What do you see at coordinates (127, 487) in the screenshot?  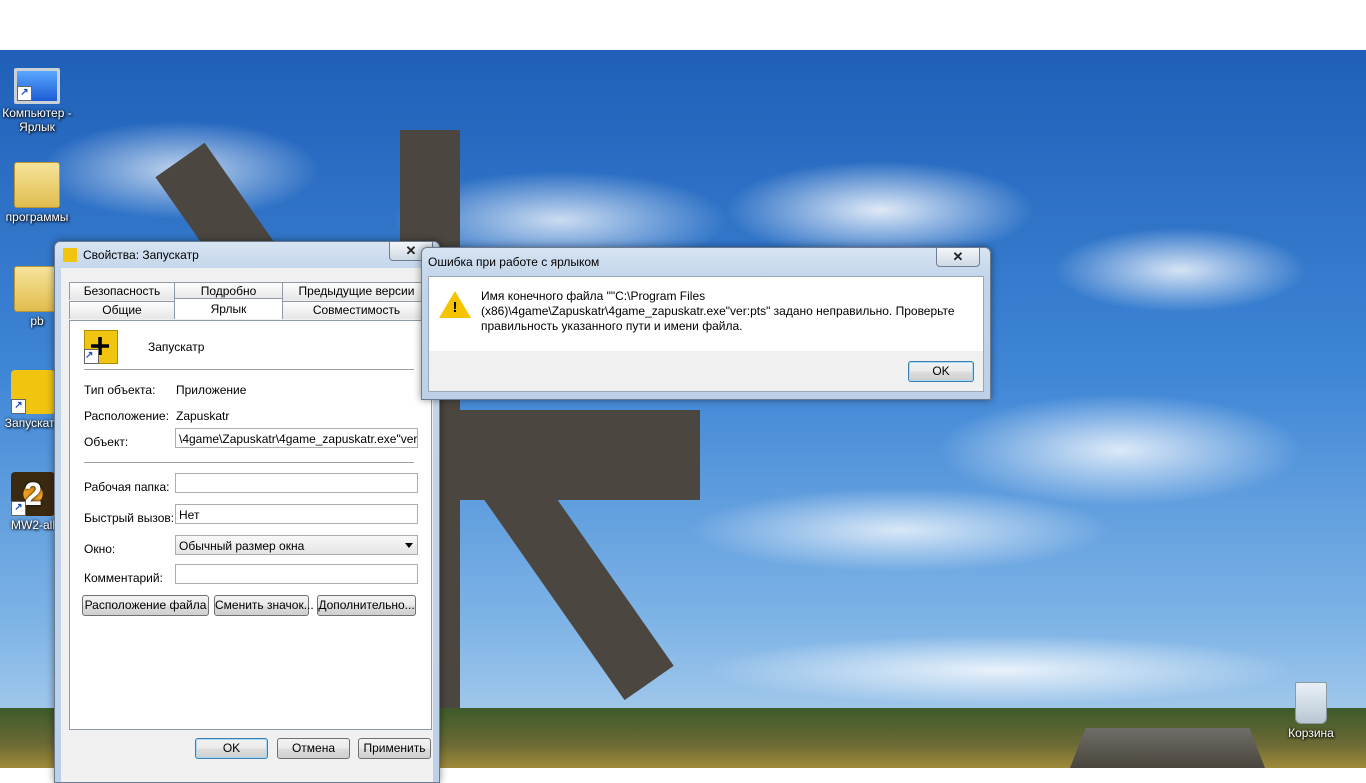 I see `workdir-label: Рабочая папка:` at bounding box center [127, 487].